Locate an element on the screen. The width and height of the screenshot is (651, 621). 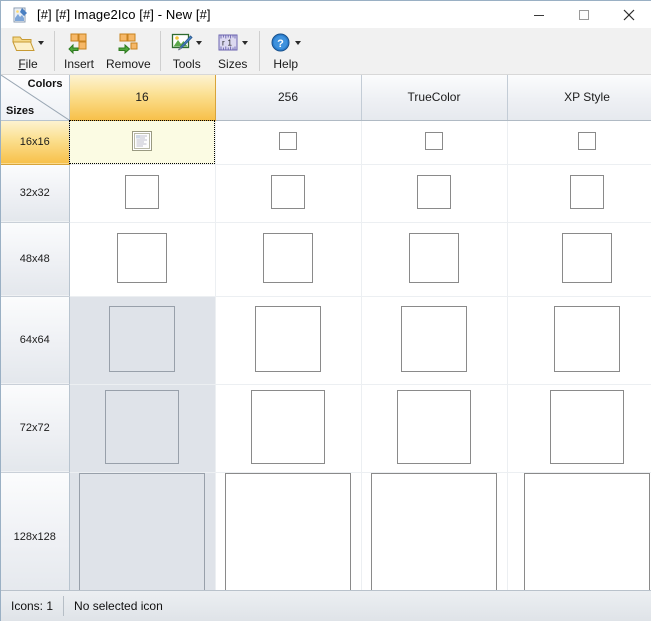
insert-blocks-icon is located at coordinates (79, 43).